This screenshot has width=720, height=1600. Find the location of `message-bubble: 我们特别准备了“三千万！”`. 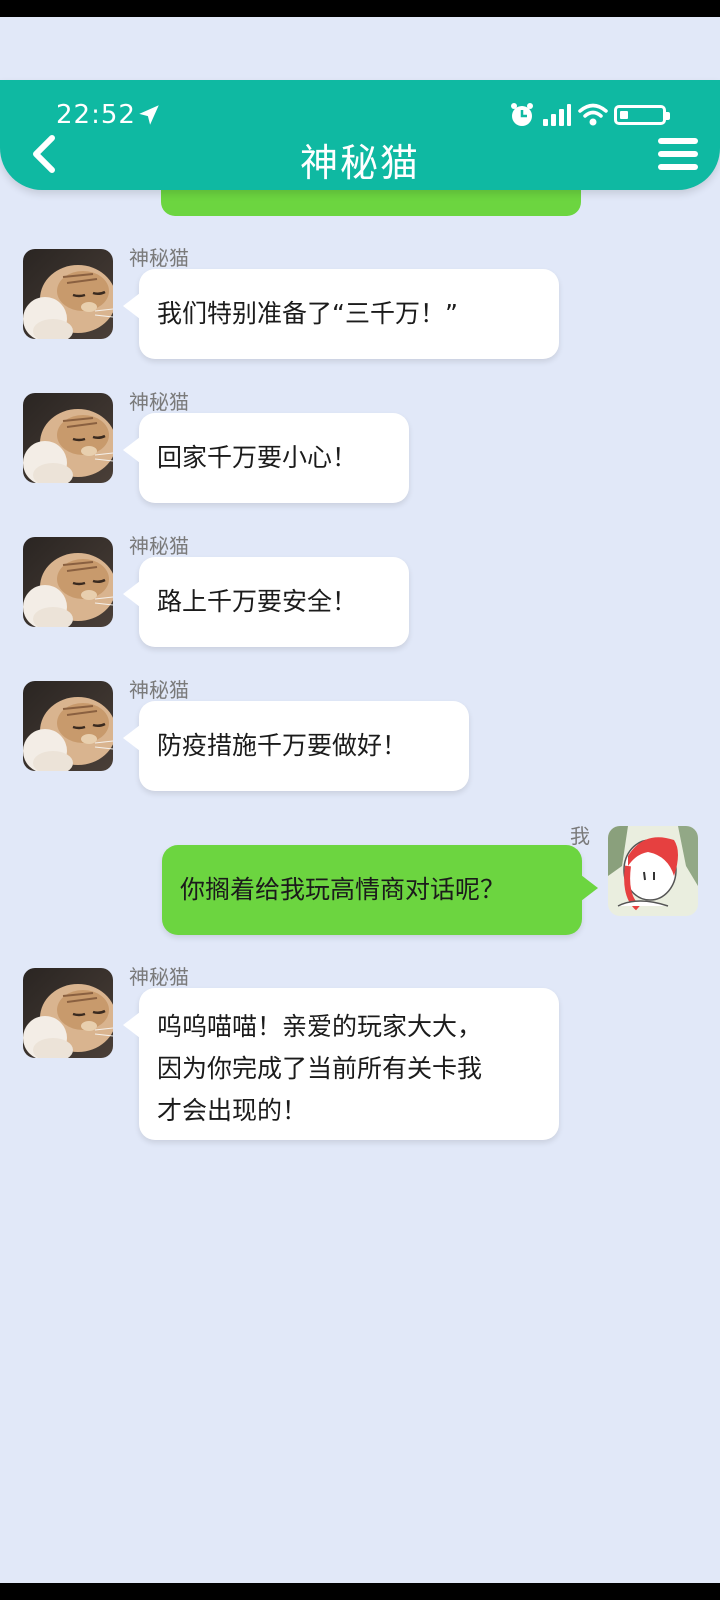

message-bubble: 我们特别准备了“三千万！” is located at coordinates (341, 314).